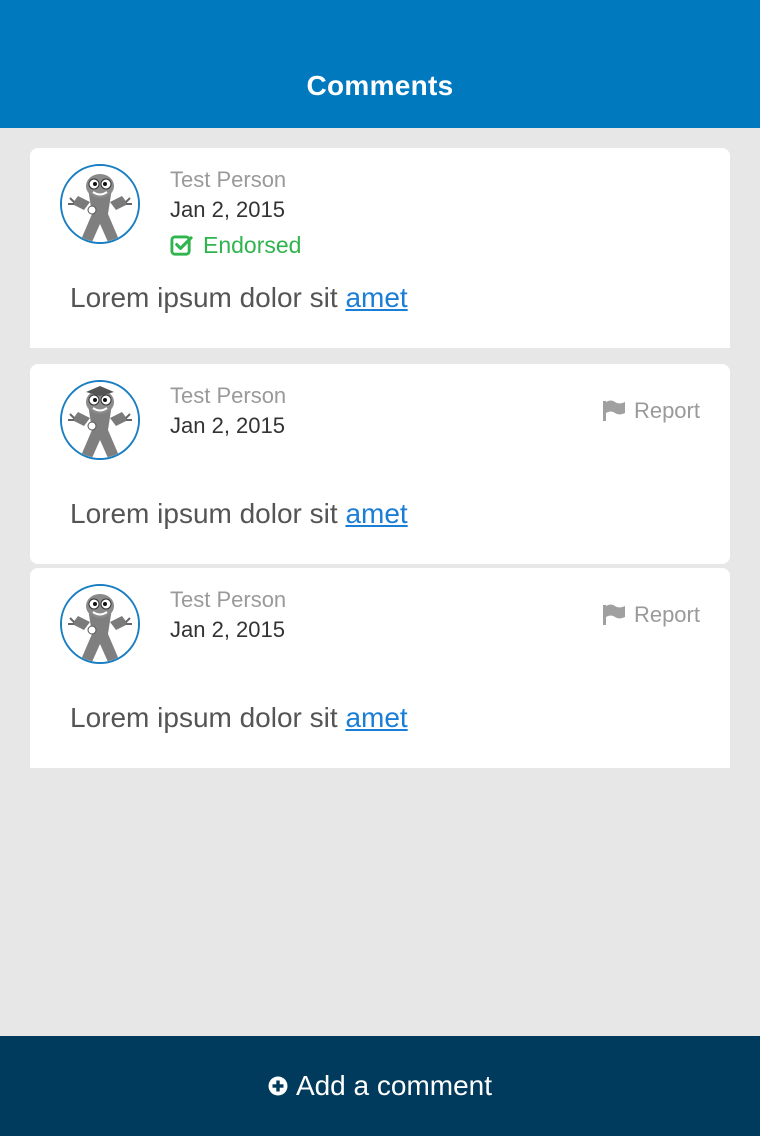 The width and height of the screenshot is (760, 1136). I want to click on page-title: Comments, so click(380, 85).